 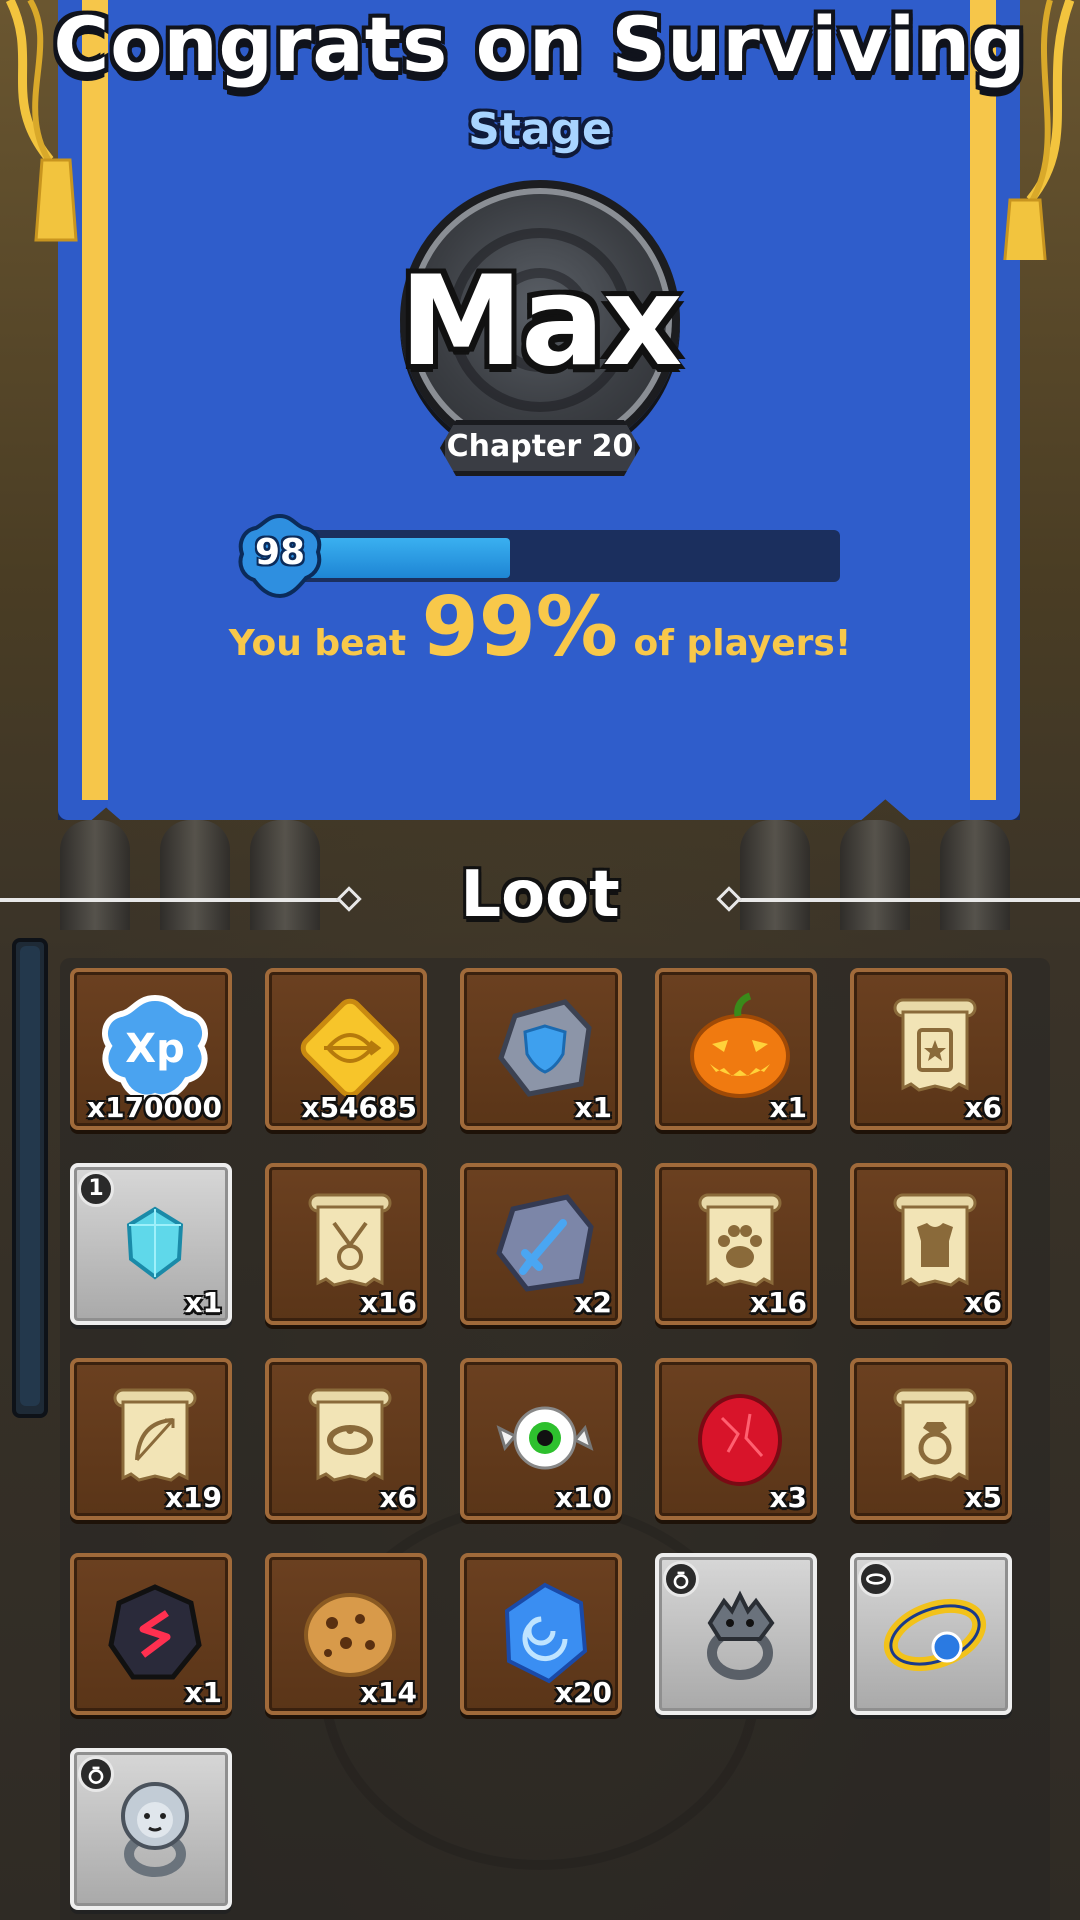 What do you see at coordinates (155, 1632) in the screenshot?
I see `dark-rune-icon` at bounding box center [155, 1632].